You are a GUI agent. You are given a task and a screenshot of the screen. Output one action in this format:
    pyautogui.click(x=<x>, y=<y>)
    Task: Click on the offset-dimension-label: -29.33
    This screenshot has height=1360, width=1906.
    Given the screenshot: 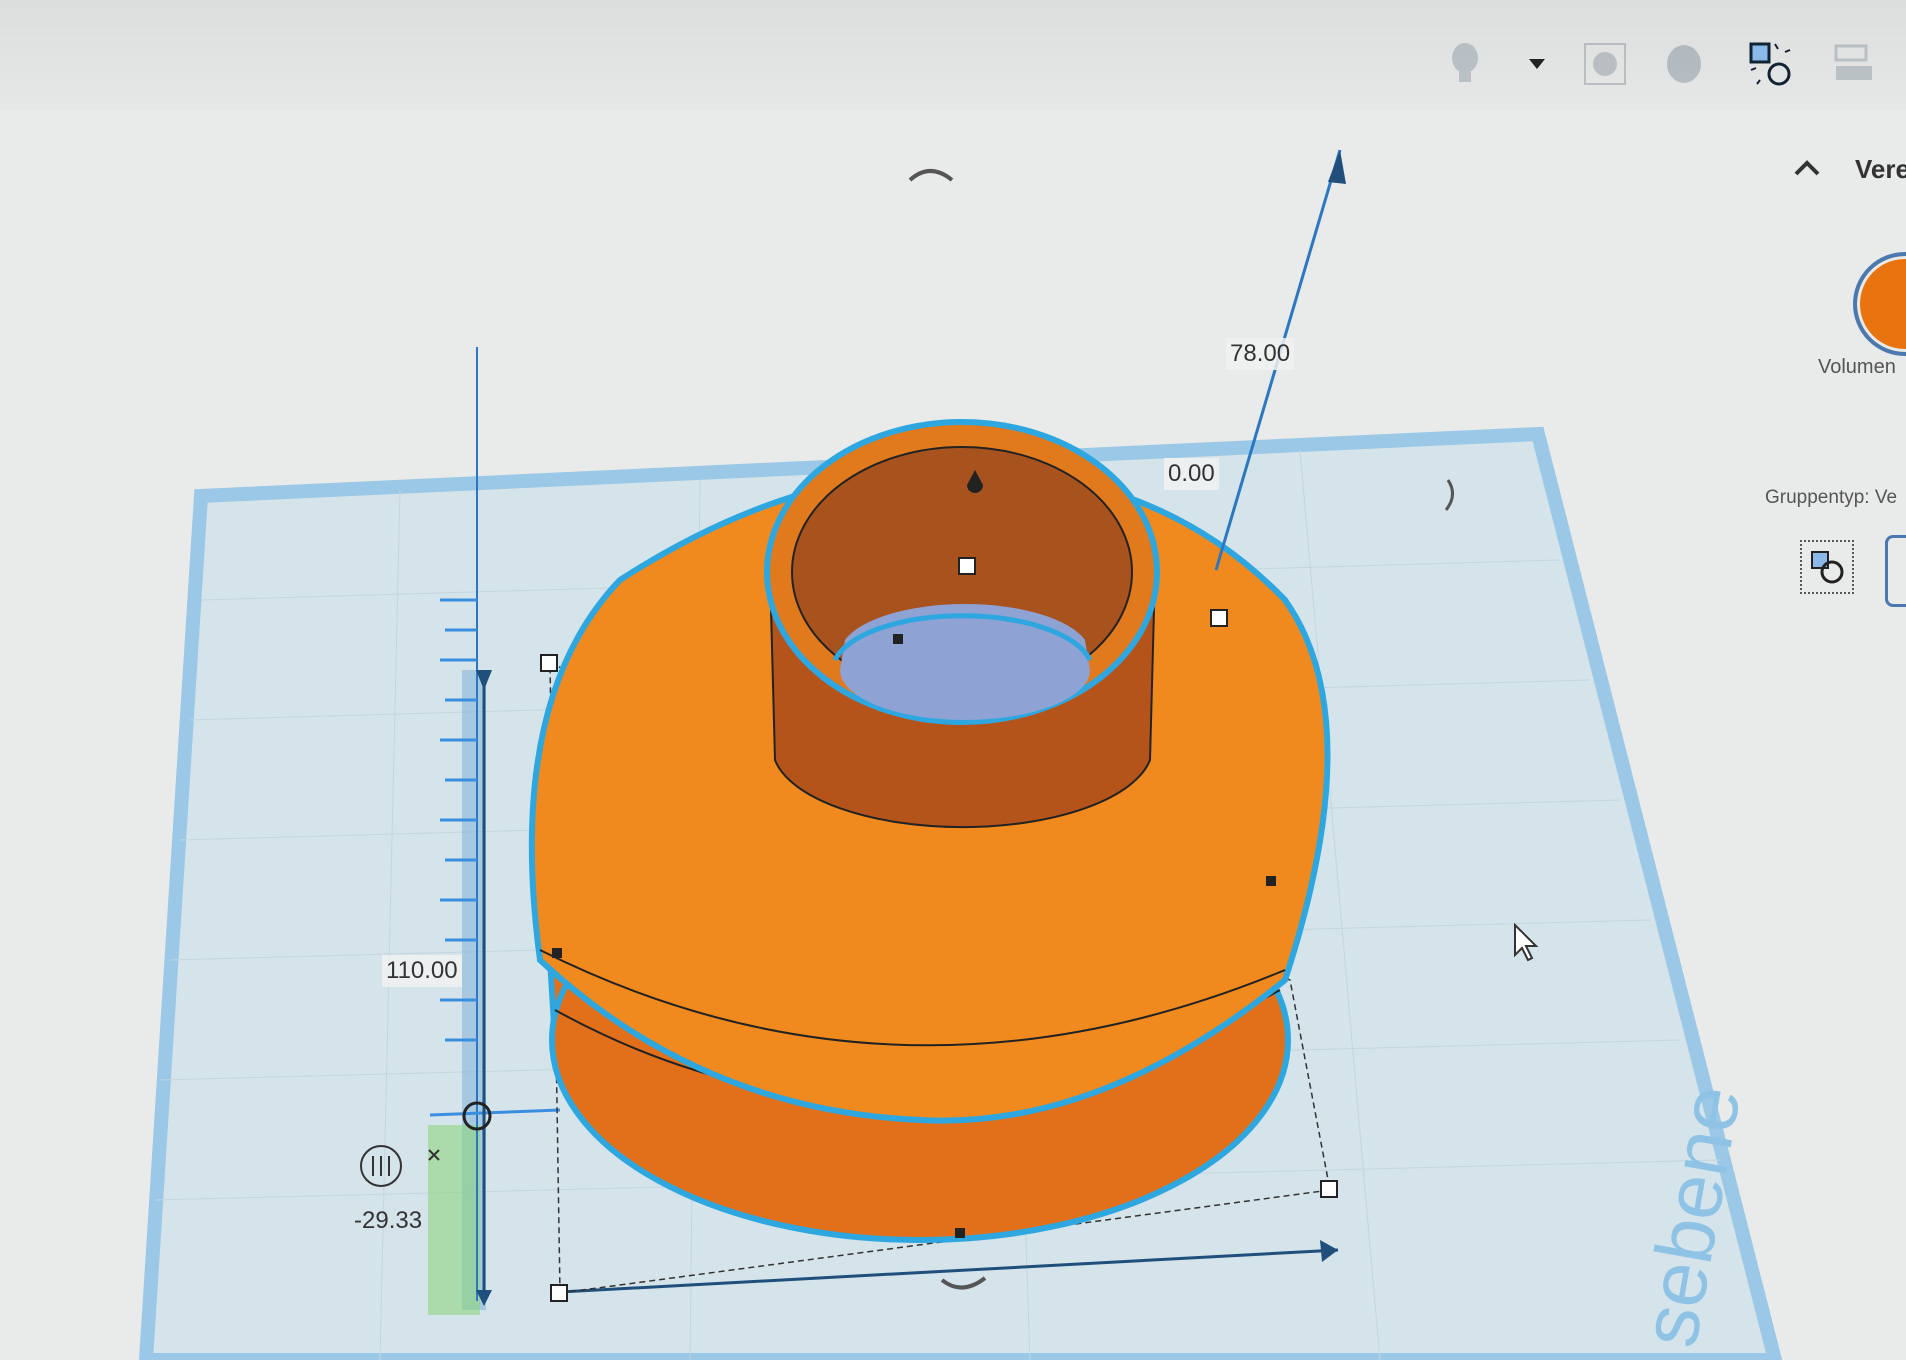 What is the action you would take?
    pyautogui.click(x=388, y=1221)
    